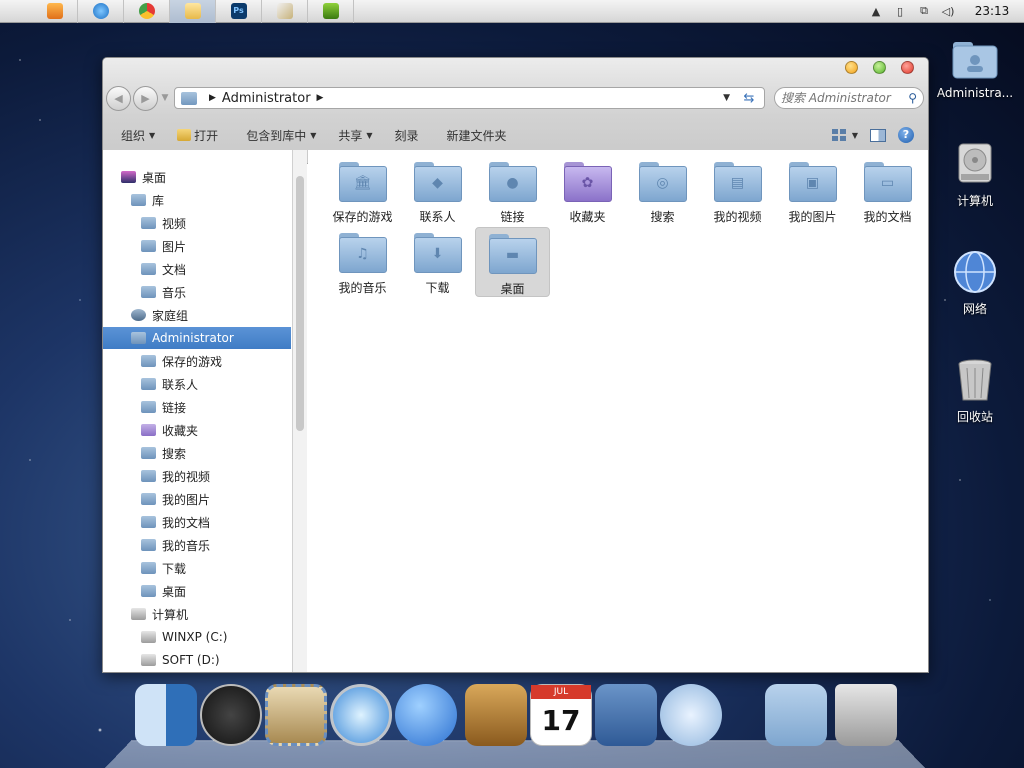 This screenshot has height=768, width=1024. Describe the element at coordinates (691, 715) in the screenshot. I see `dock-item-itunes` at that location.